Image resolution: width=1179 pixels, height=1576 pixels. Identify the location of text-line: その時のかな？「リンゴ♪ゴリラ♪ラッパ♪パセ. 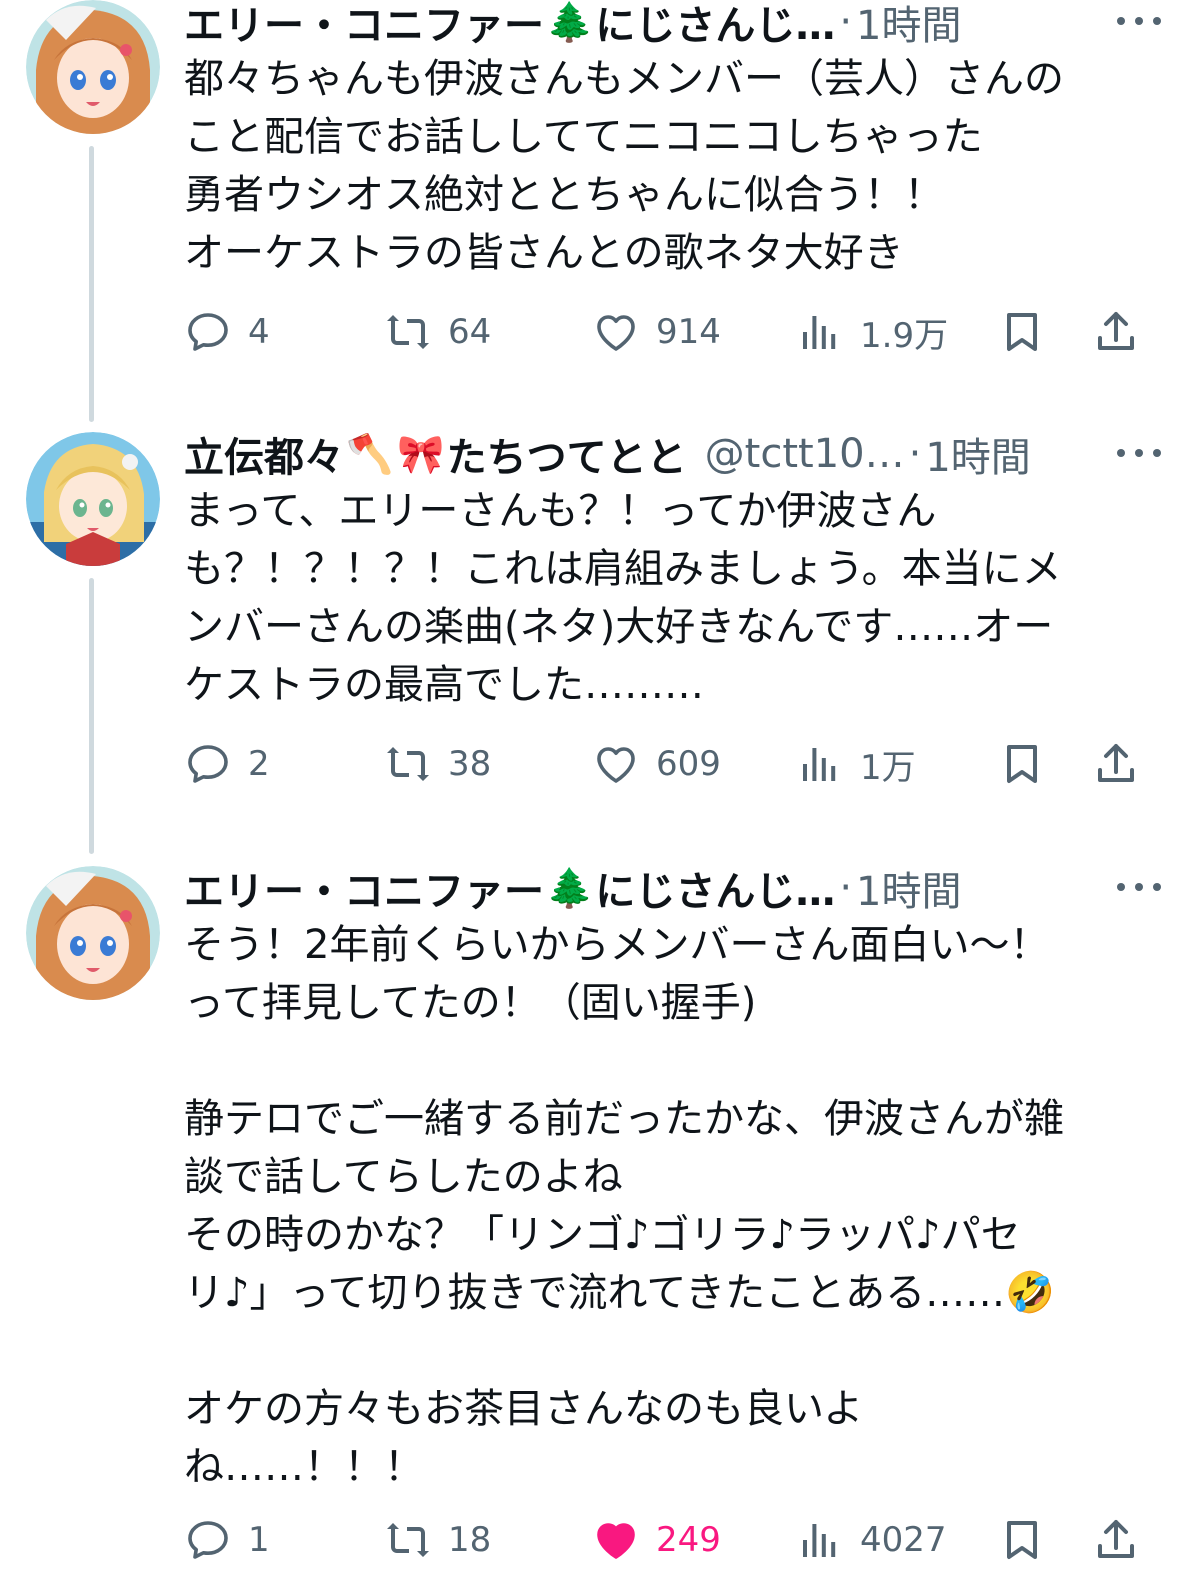
(602, 1235).